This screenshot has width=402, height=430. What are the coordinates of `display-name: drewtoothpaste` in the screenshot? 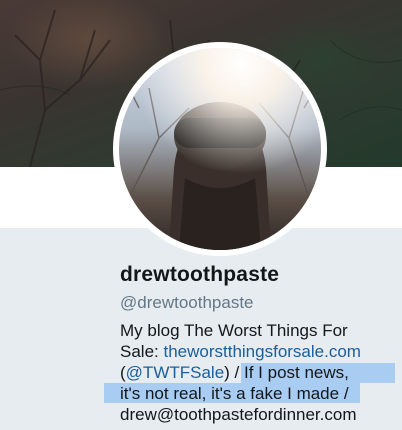 It's located at (259, 275).